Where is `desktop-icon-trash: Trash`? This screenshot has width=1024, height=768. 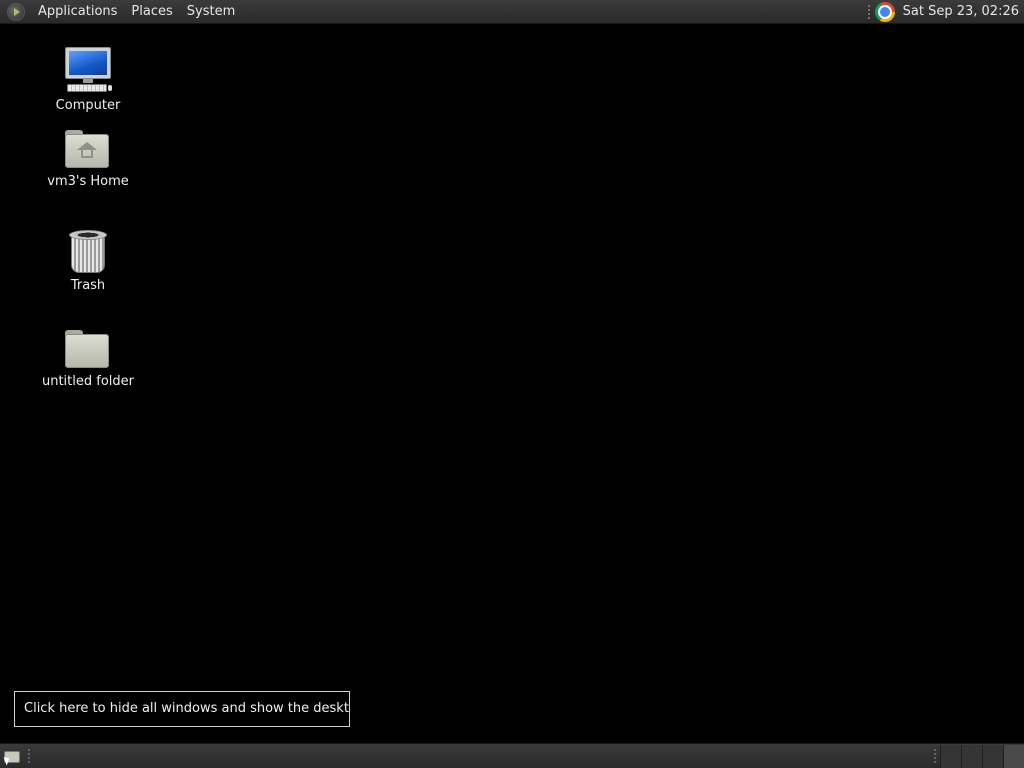 desktop-icon-trash: Trash is located at coordinates (88, 260).